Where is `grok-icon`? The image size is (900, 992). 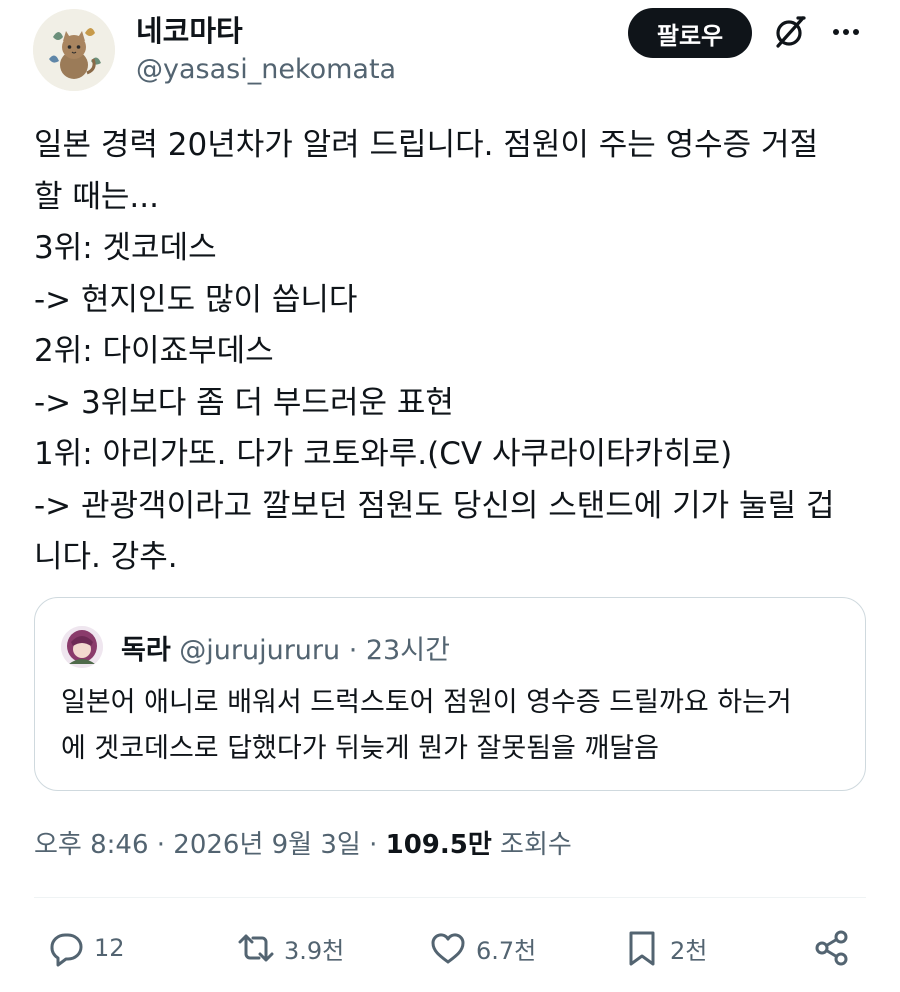 grok-icon is located at coordinates (790, 32).